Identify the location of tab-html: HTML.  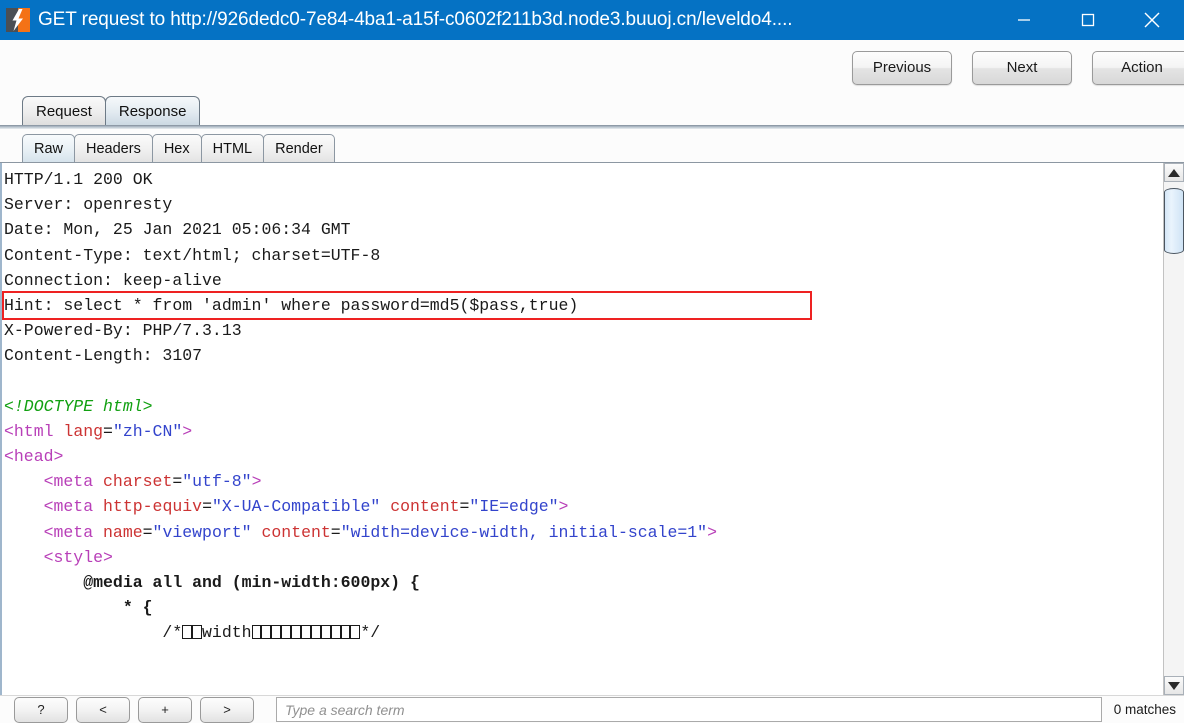
(232, 148).